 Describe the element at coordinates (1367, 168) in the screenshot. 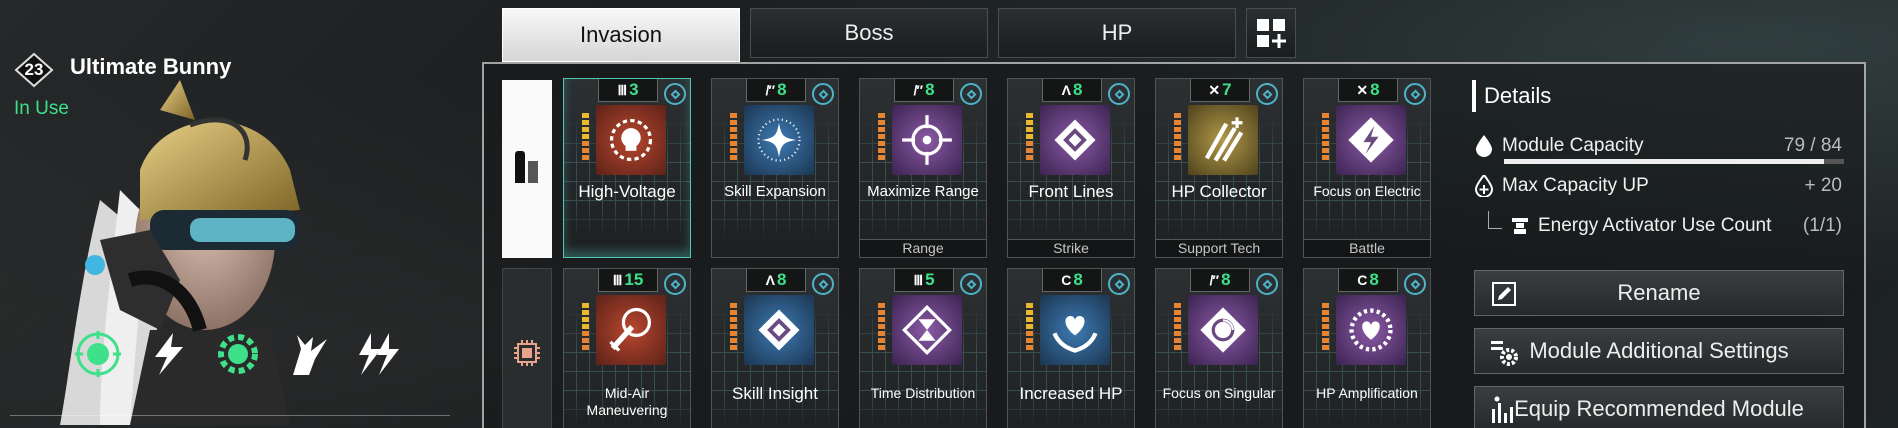

I see `module-card: ✕ 8 Focus on Electric Battle` at that location.